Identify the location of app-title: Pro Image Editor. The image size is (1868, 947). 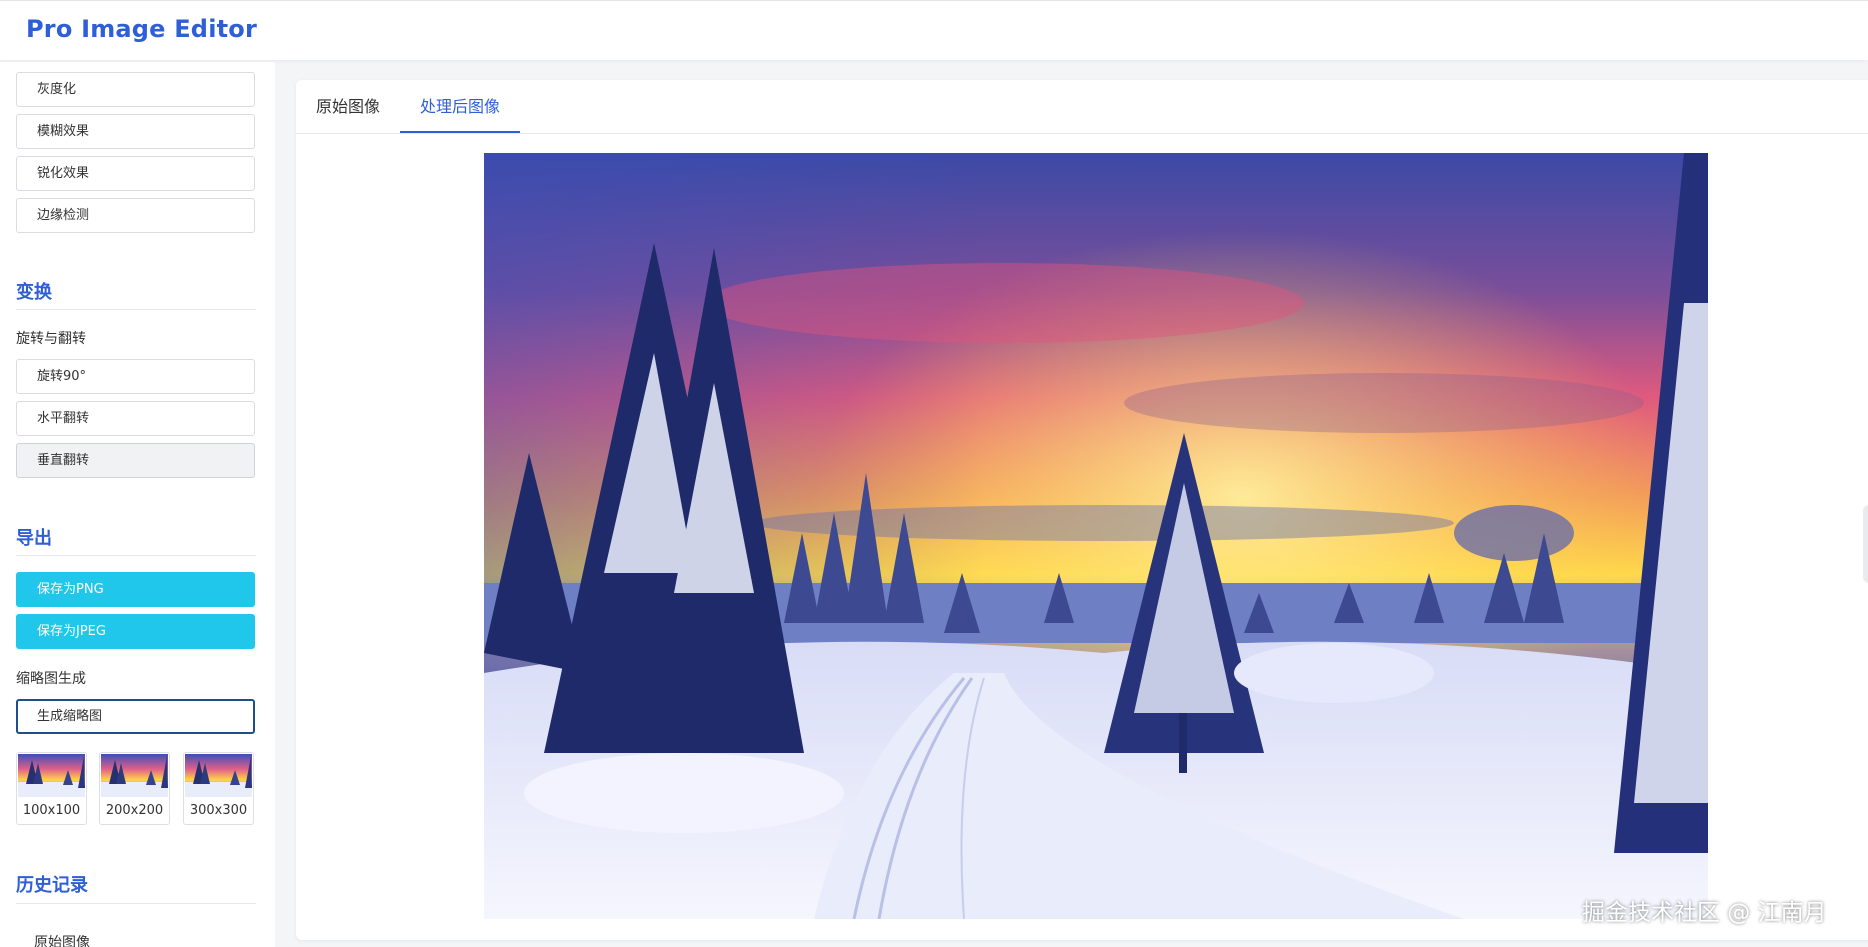
(142, 29).